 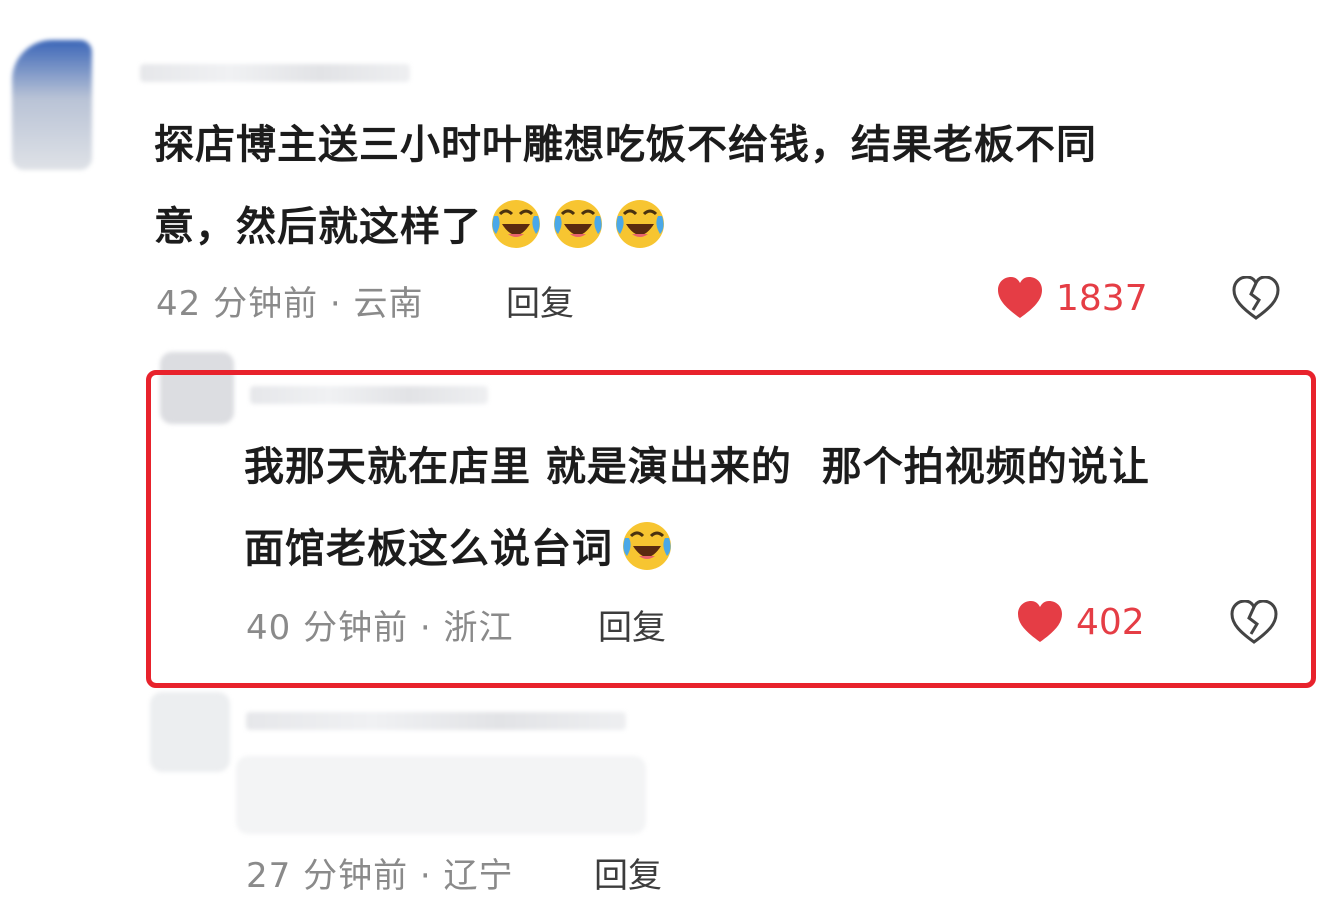 I want to click on comment-meta: 27 分钟前 · 辽宁, so click(x=380, y=872).